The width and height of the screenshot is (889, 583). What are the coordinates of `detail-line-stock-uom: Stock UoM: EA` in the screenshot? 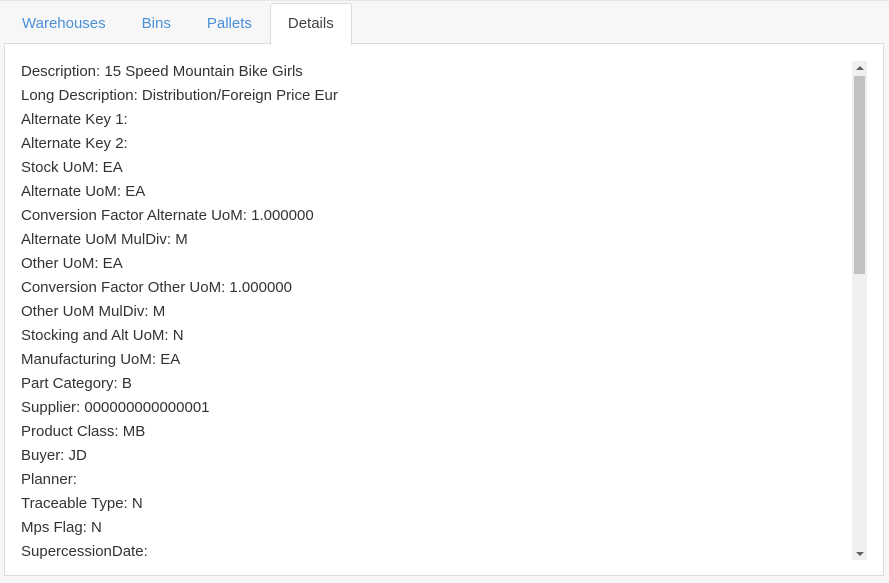 It's located at (72, 167).